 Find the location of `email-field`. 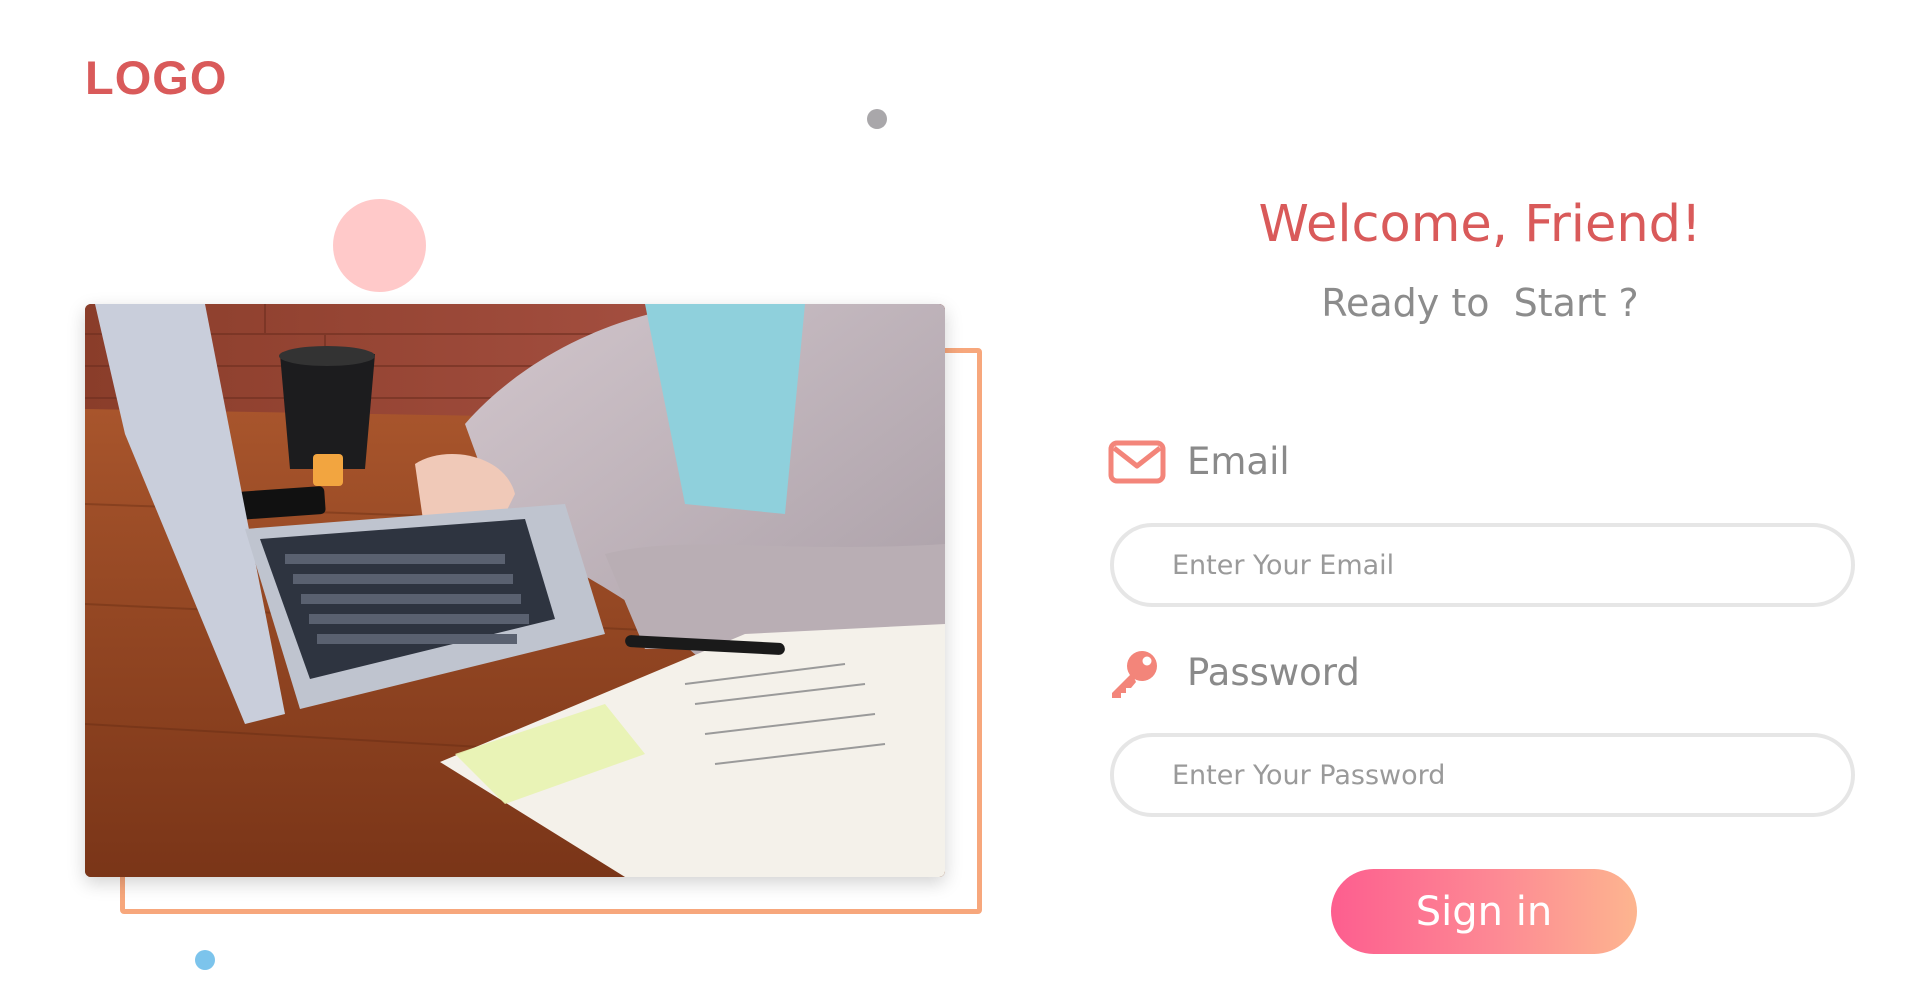

email-field is located at coordinates (1482, 565).